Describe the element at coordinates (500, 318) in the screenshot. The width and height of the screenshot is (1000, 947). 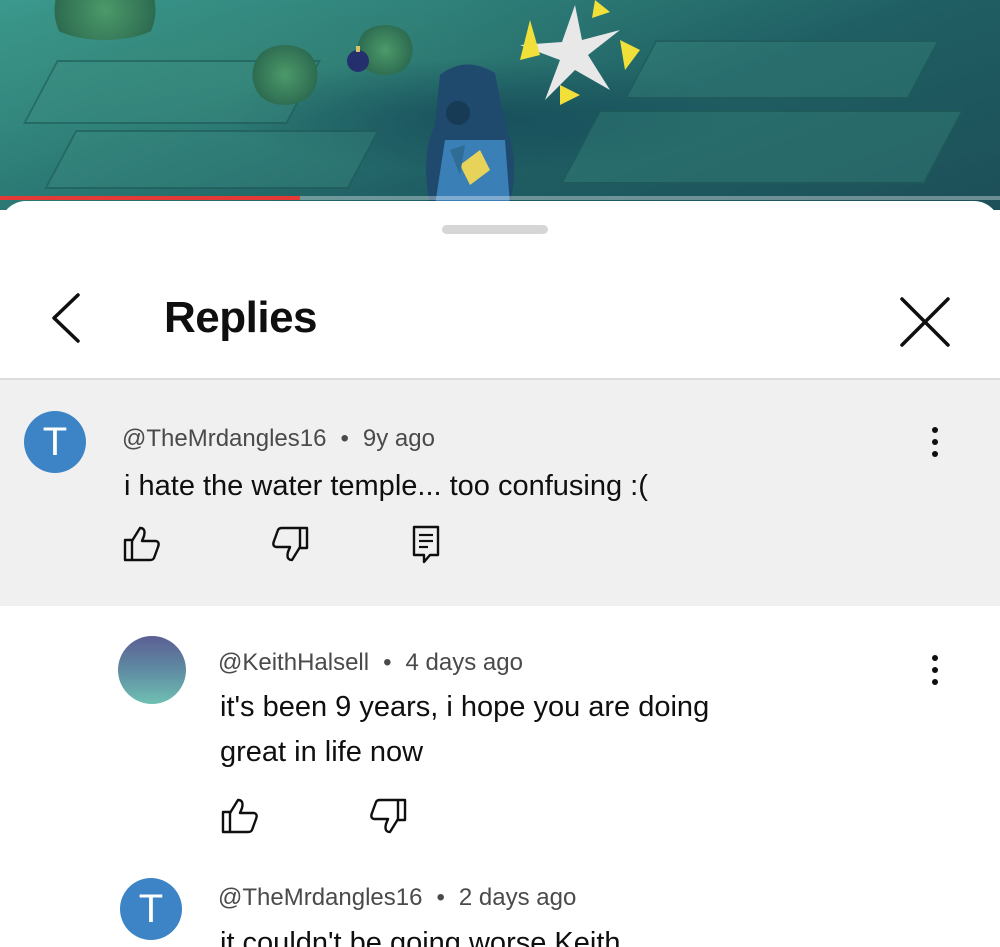
I see `sheet-header: Replies` at that location.